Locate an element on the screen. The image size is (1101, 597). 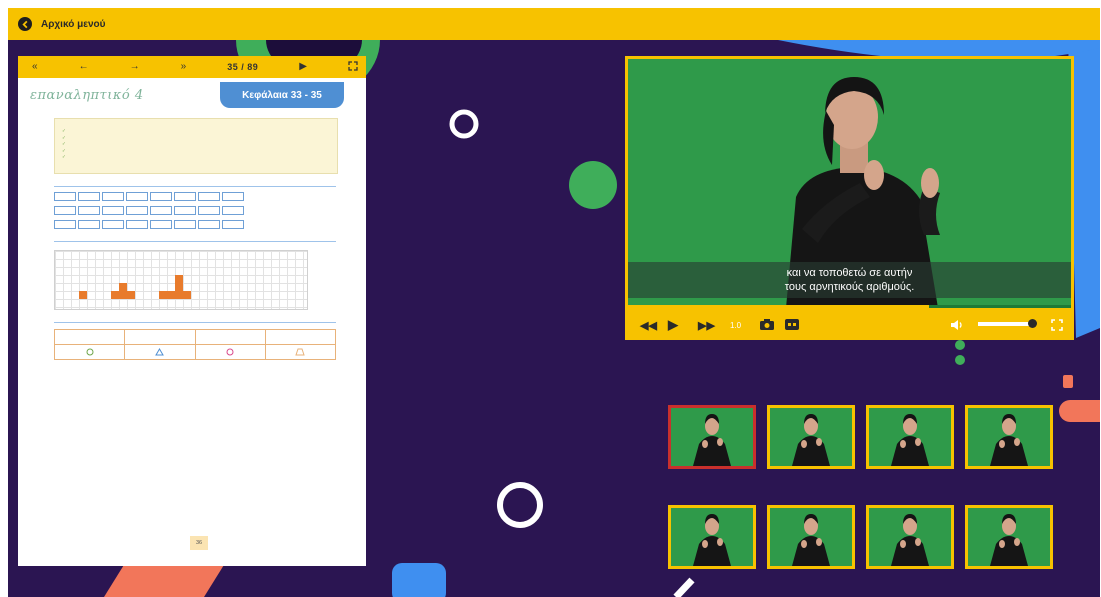
trapezoid-shape-icon is located at coordinates (300, 352).